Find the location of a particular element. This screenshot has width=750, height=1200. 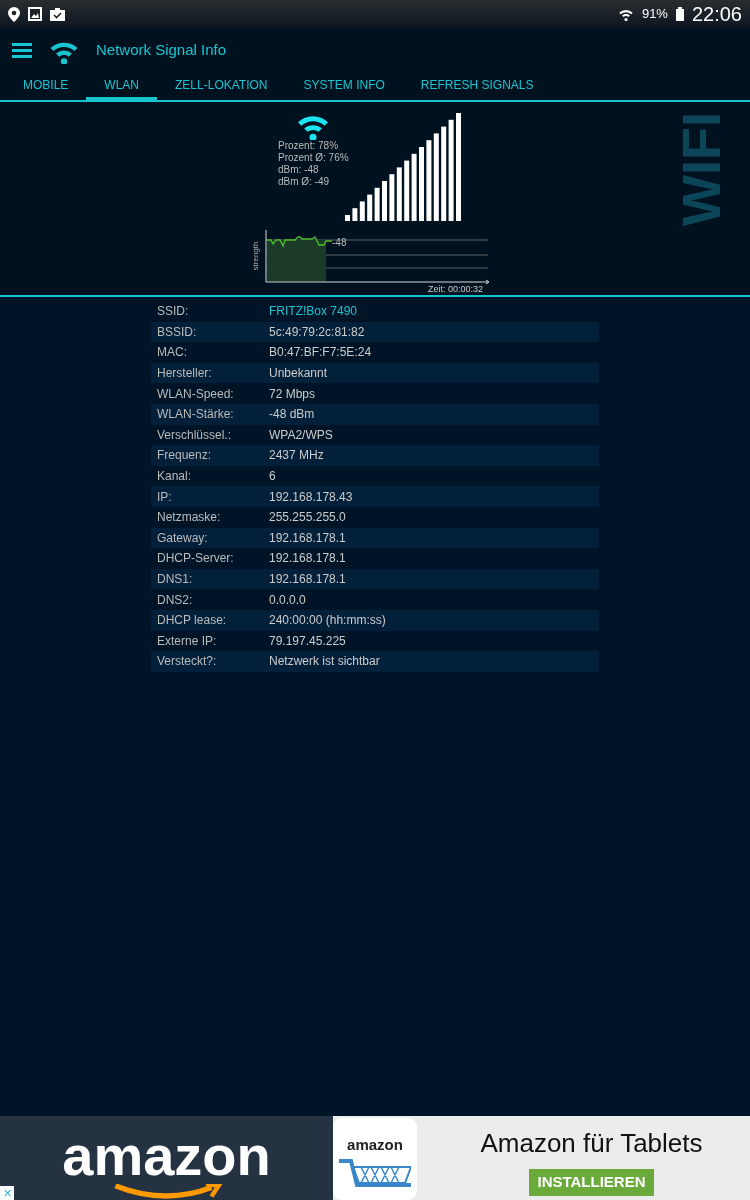

detail-value: Unbekannt is located at coordinates (298, 374).